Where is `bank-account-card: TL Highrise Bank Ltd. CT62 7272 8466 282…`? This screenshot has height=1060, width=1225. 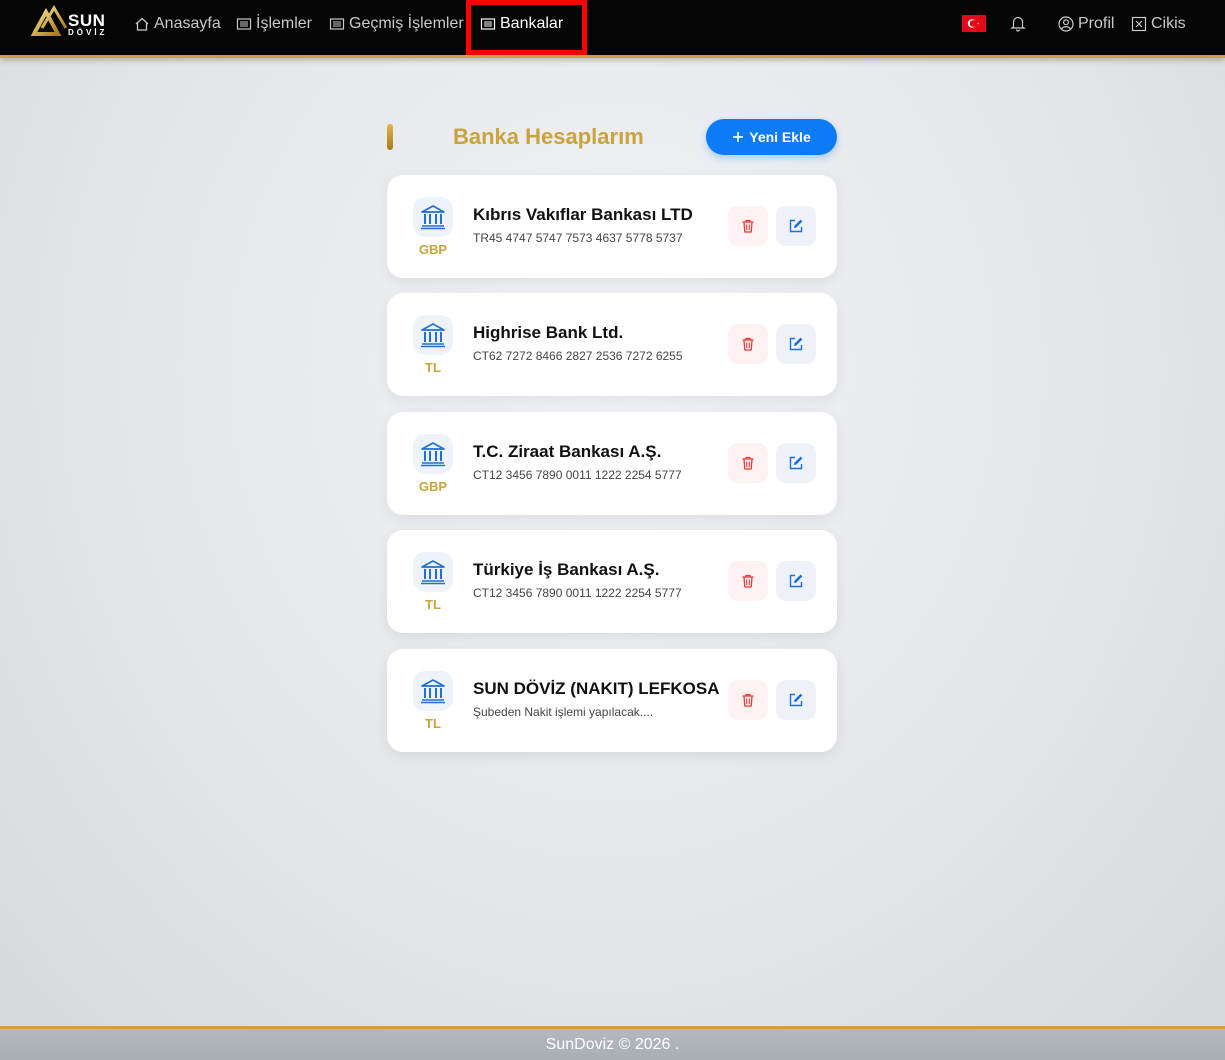 bank-account-card: TL Highrise Bank Ltd. CT62 7272 8466 282… is located at coordinates (612, 344).